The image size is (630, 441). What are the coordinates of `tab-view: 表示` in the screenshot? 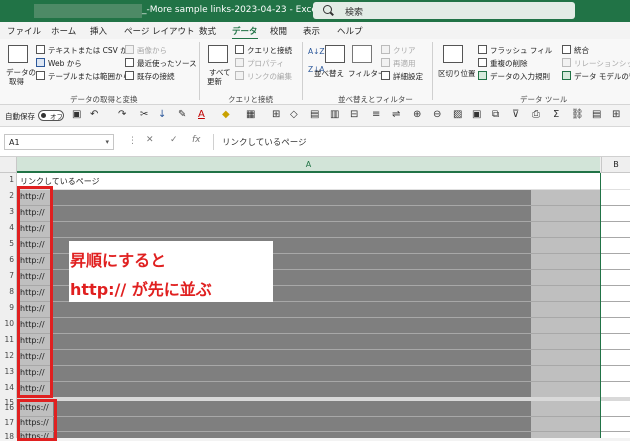 It's located at (311, 31).